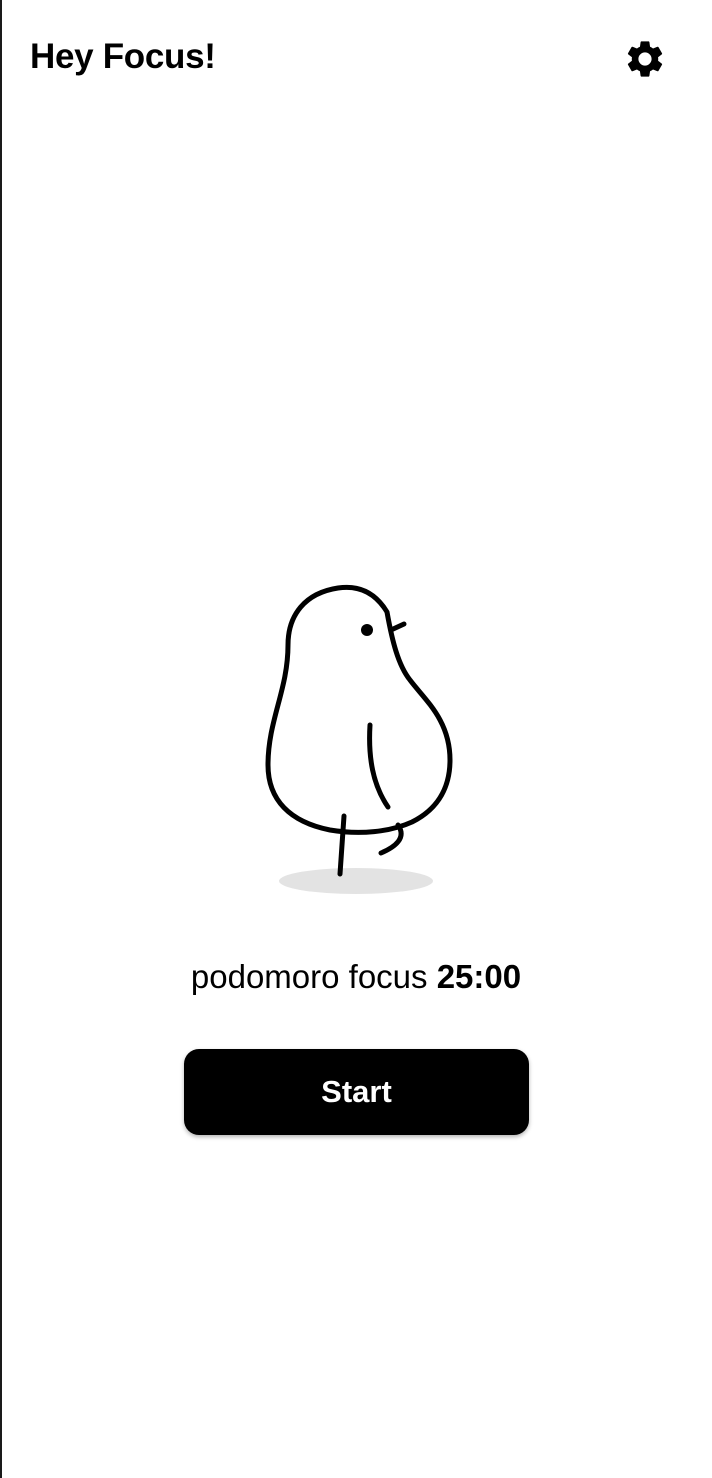 Image resolution: width=712 pixels, height=1478 pixels. Describe the element at coordinates (356, 881) in the screenshot. I see `ground-shadow` at that location.